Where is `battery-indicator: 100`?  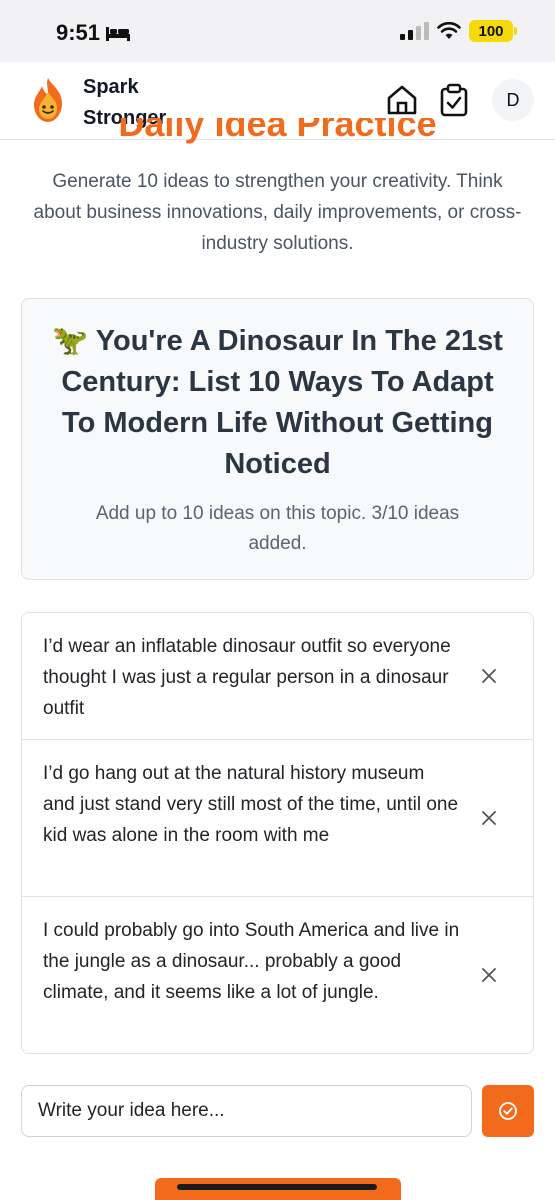 battery-indicator: 100 is located at coordinates (493, 31).